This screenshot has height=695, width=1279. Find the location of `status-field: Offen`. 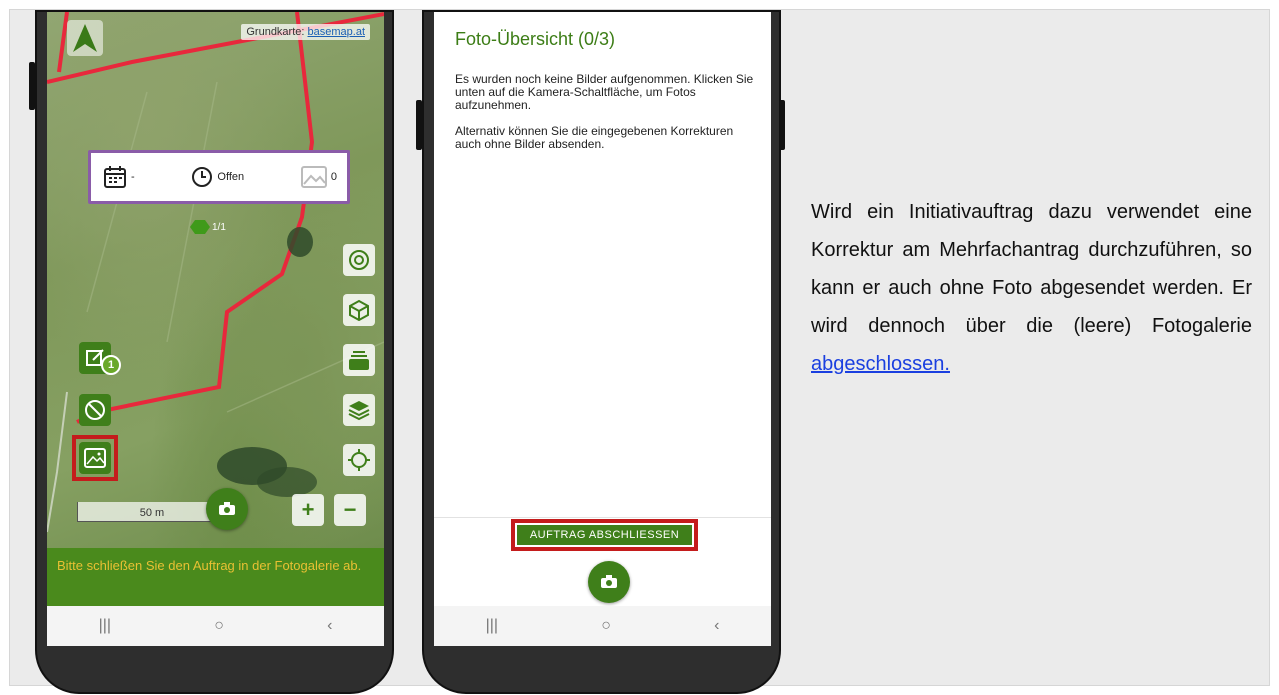

status-field: Offen is located at coordinates (217, 177).